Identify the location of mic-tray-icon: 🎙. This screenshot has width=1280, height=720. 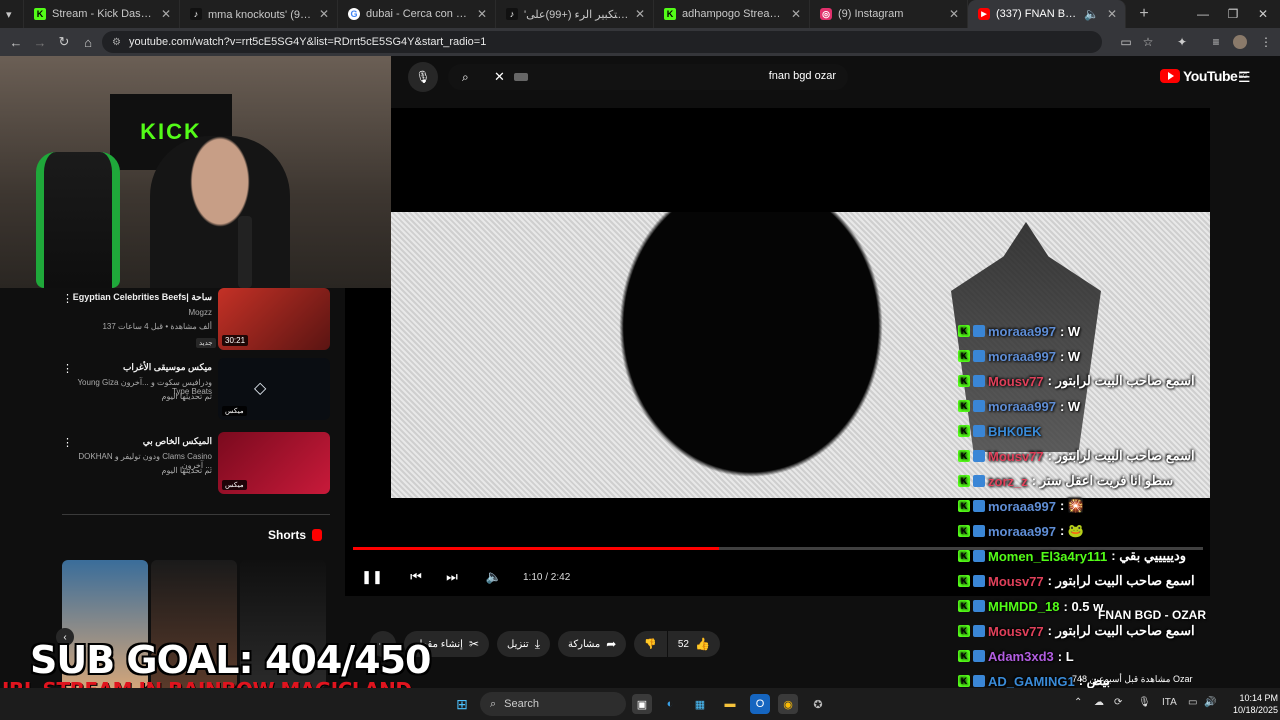
(1144, 702).